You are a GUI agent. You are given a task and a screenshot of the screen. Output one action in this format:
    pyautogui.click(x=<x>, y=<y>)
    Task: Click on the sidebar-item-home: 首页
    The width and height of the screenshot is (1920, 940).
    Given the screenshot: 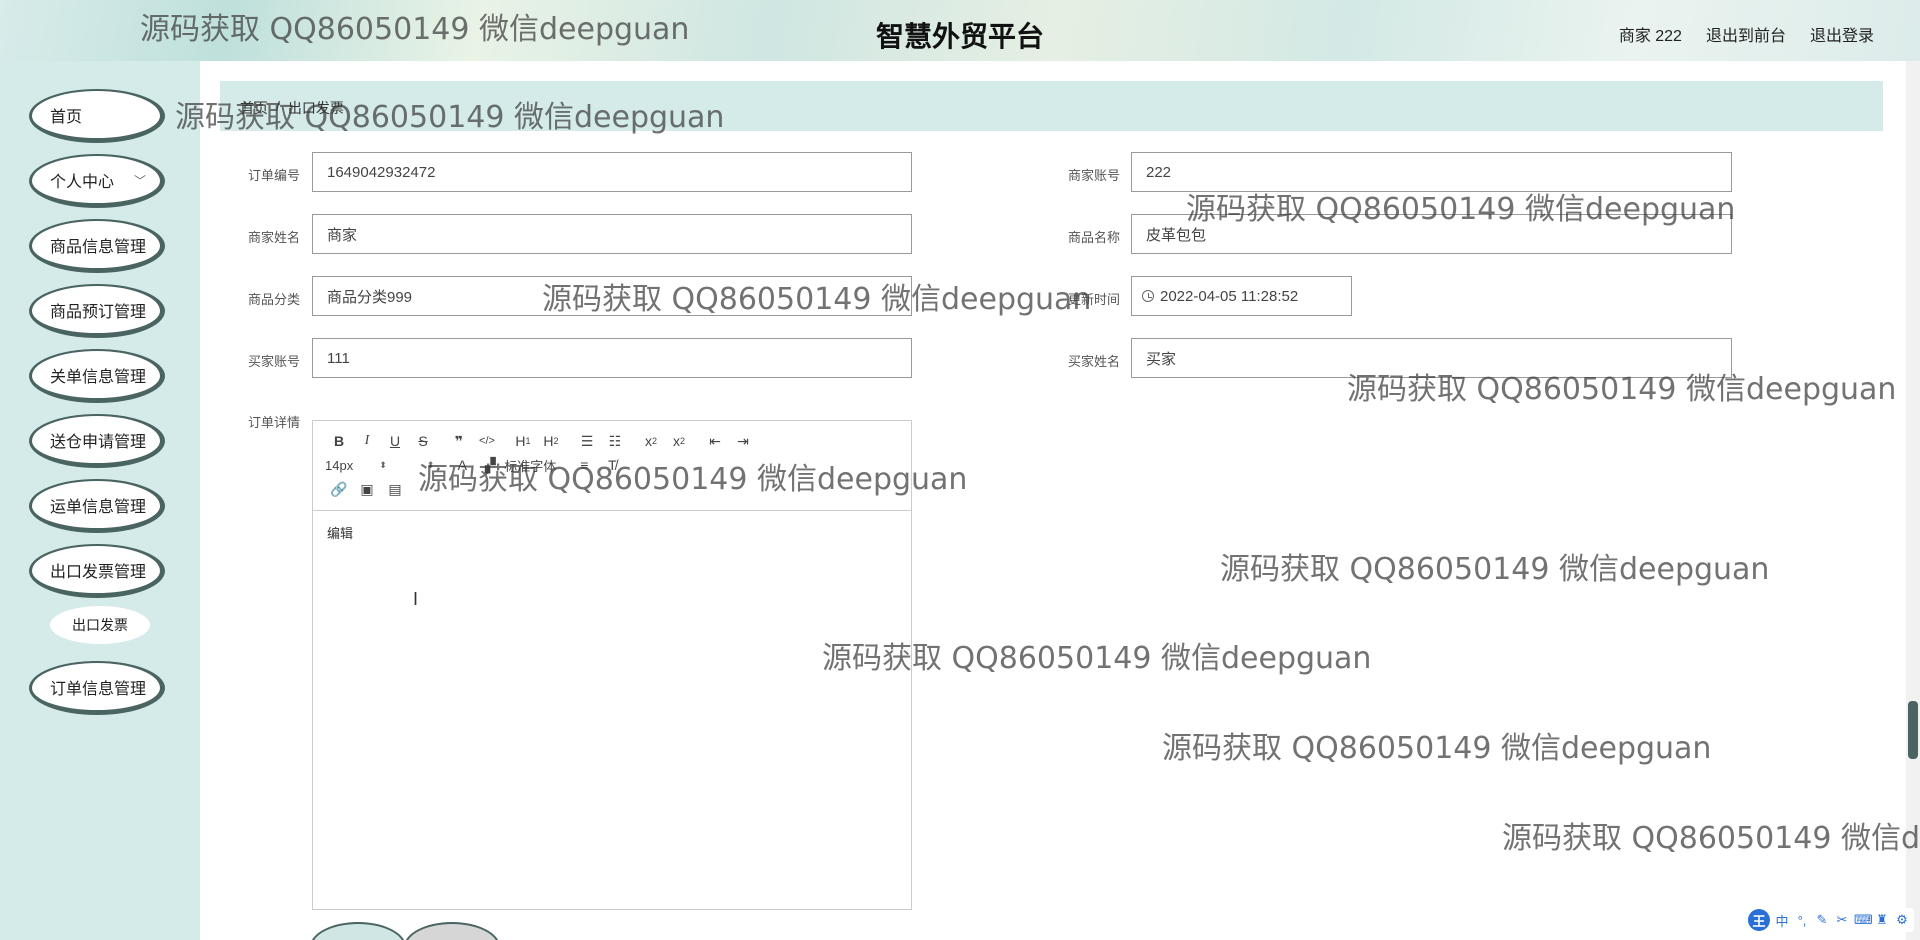 What is the action you would take?
    pyautogui.click(x=97, y=116)
    